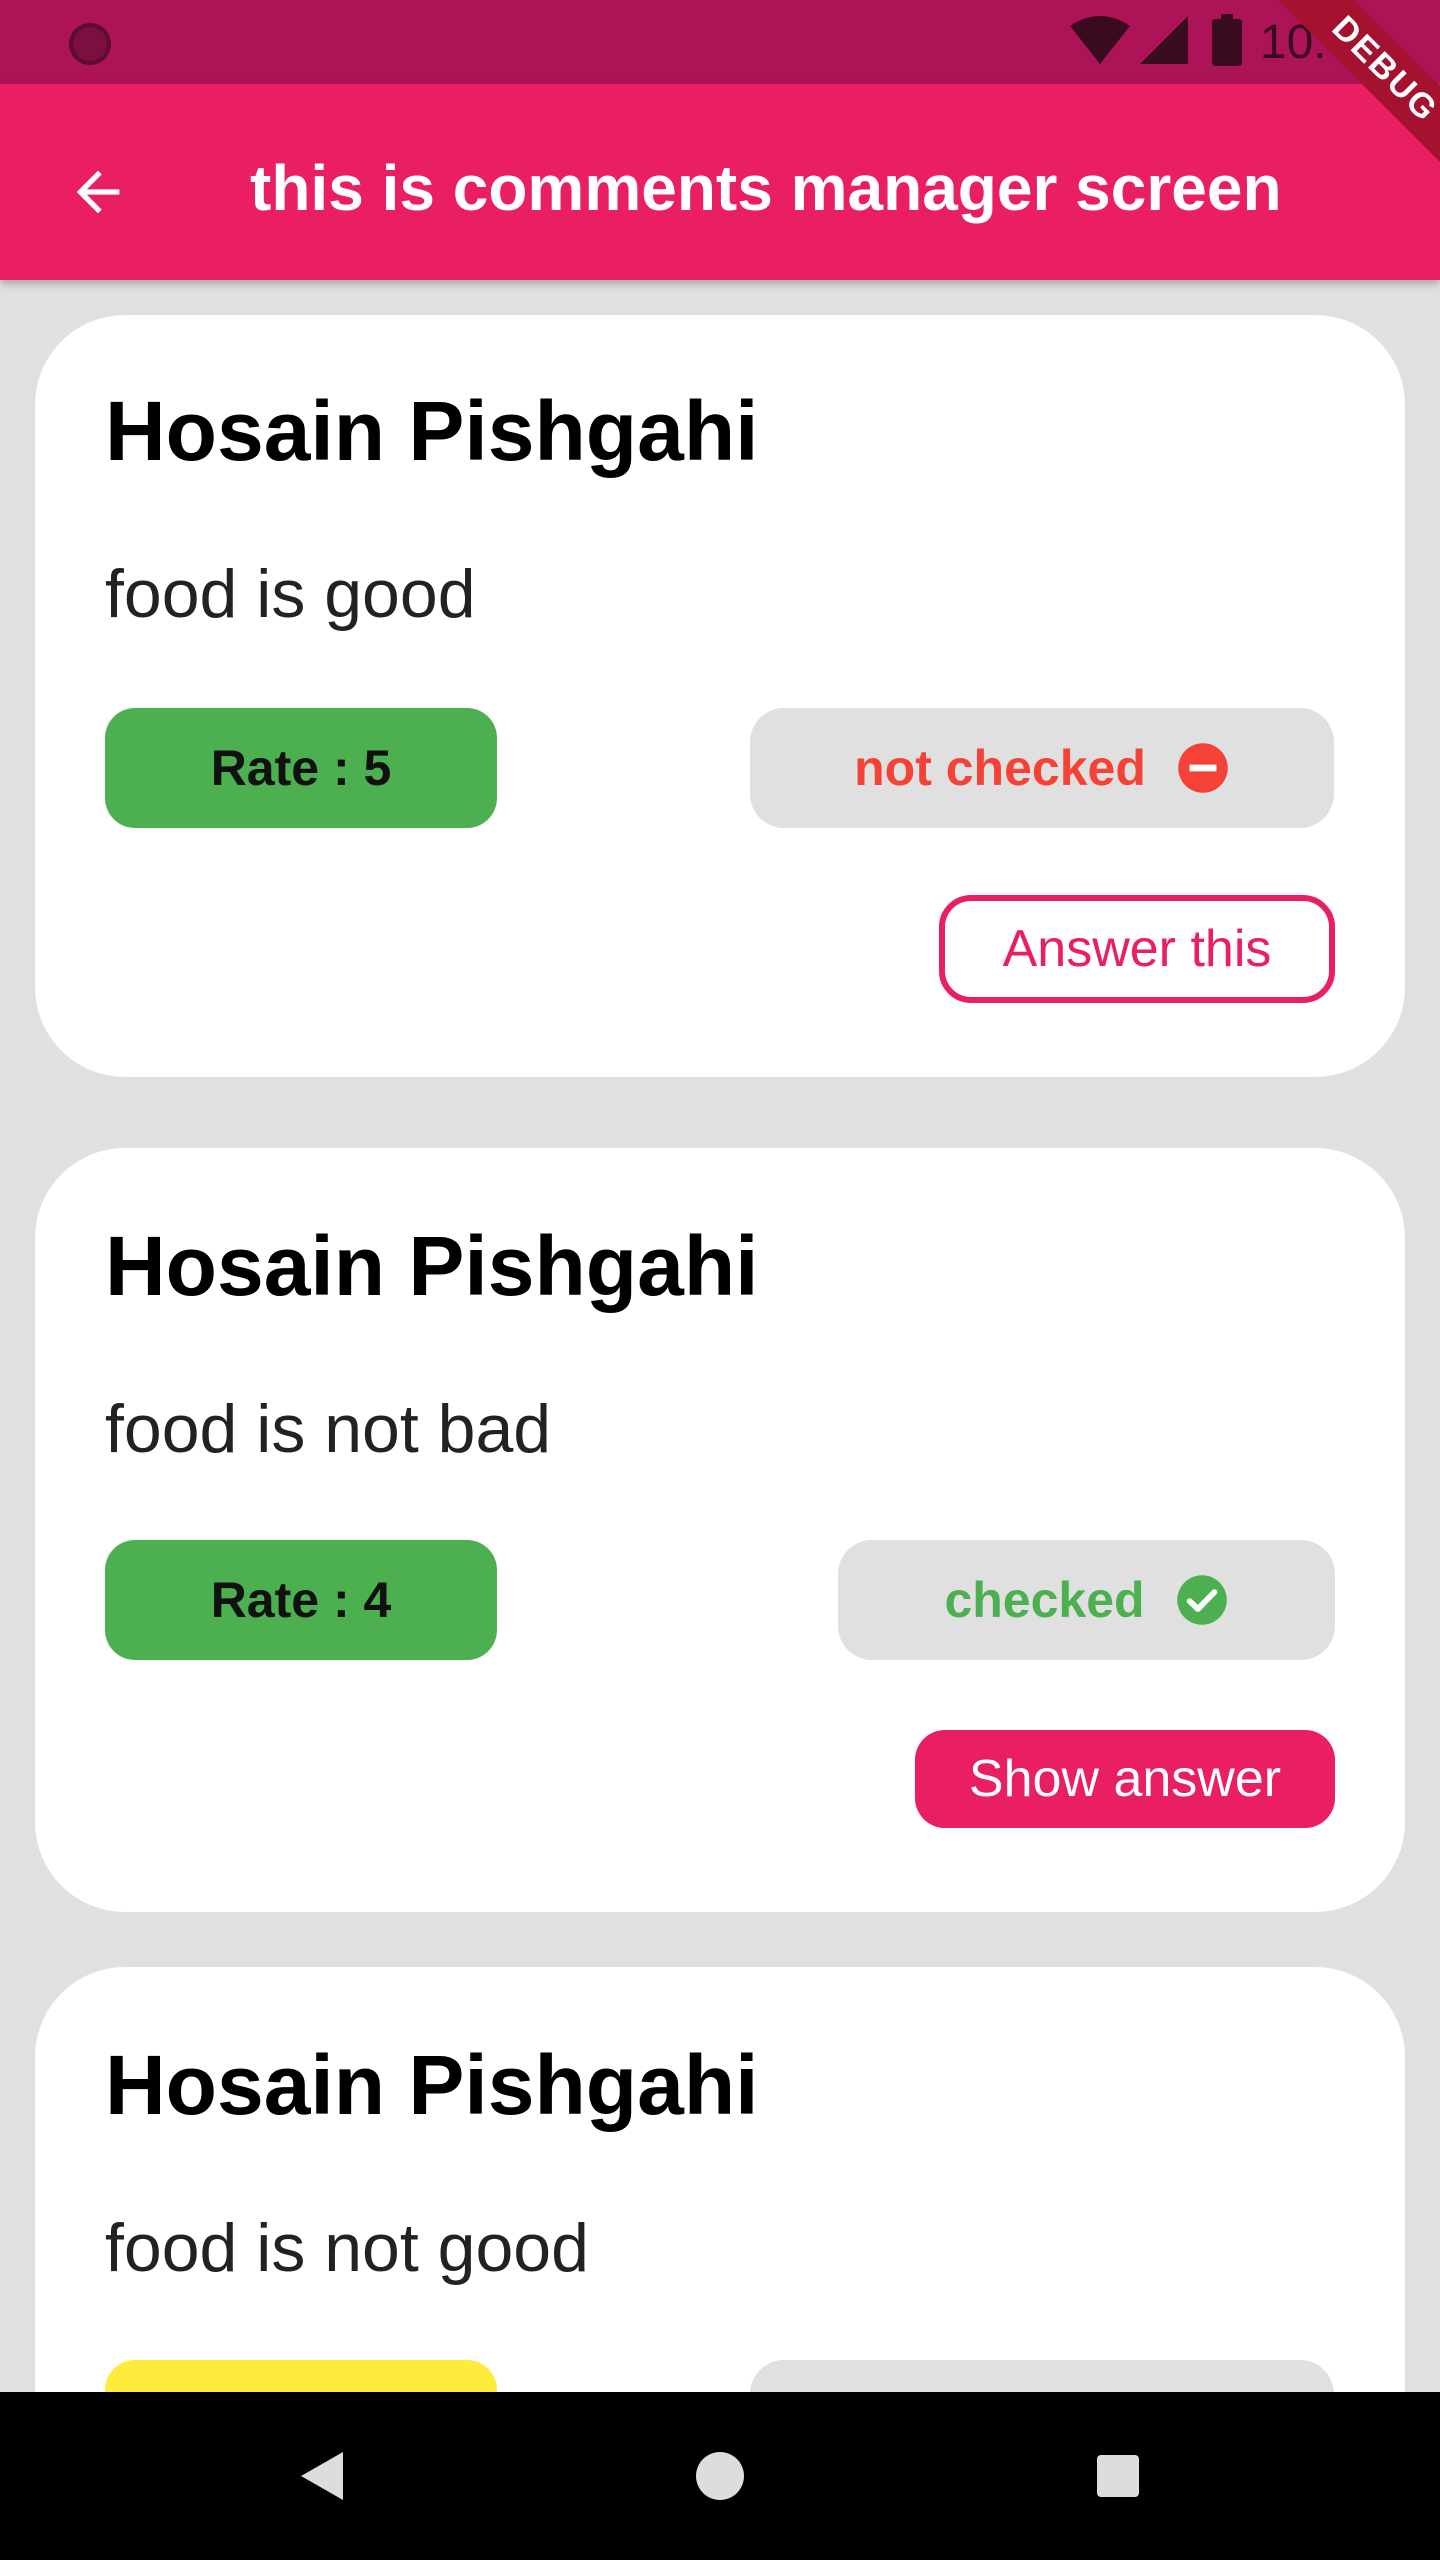 The image size is (1440, 2560). I want to click on rate-badge: Rate : 4, so click(301, 1600).